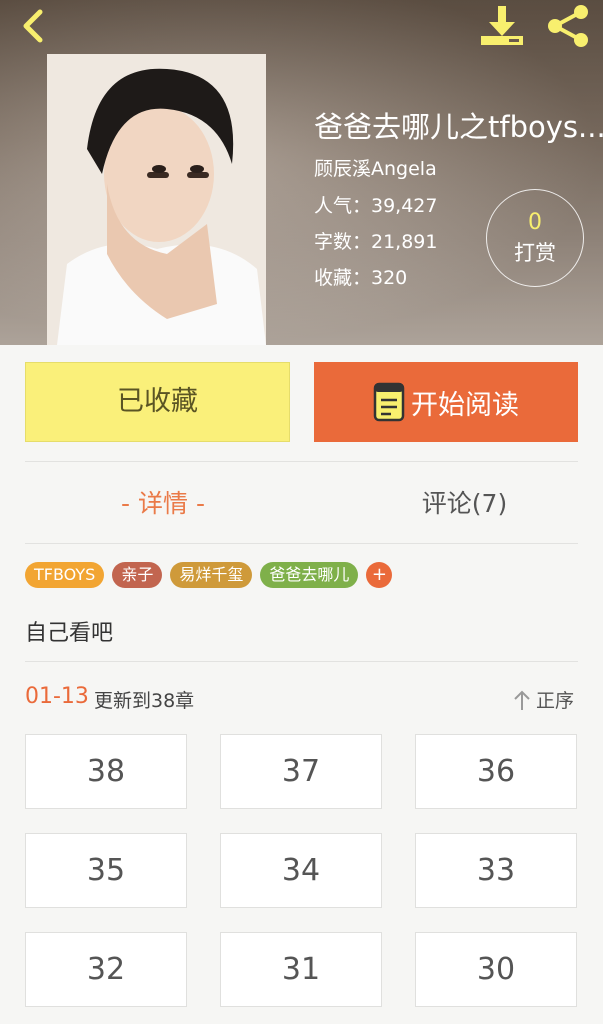  What do you see at coordinates (106, 969) in the screenshot?
I see `chapter-item: 32` at bounding box center [106, 969].